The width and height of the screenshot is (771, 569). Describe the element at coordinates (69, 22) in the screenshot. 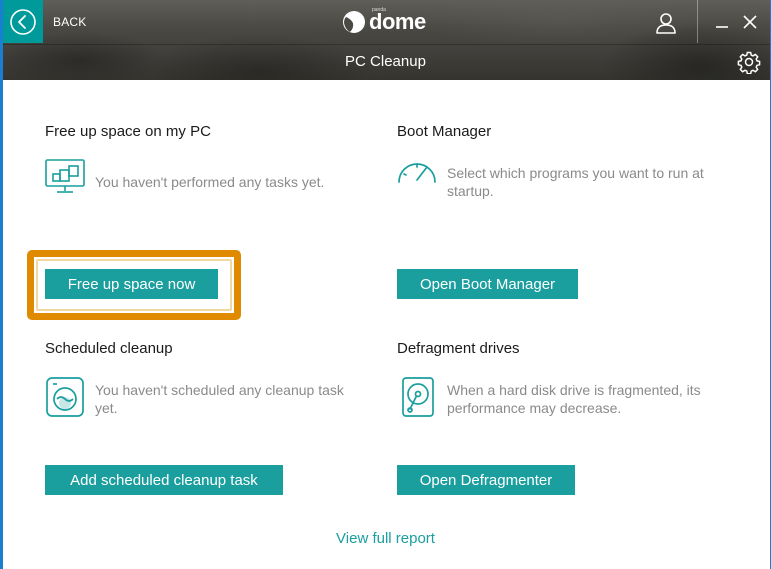

I see `back-label: BACK` at that location.